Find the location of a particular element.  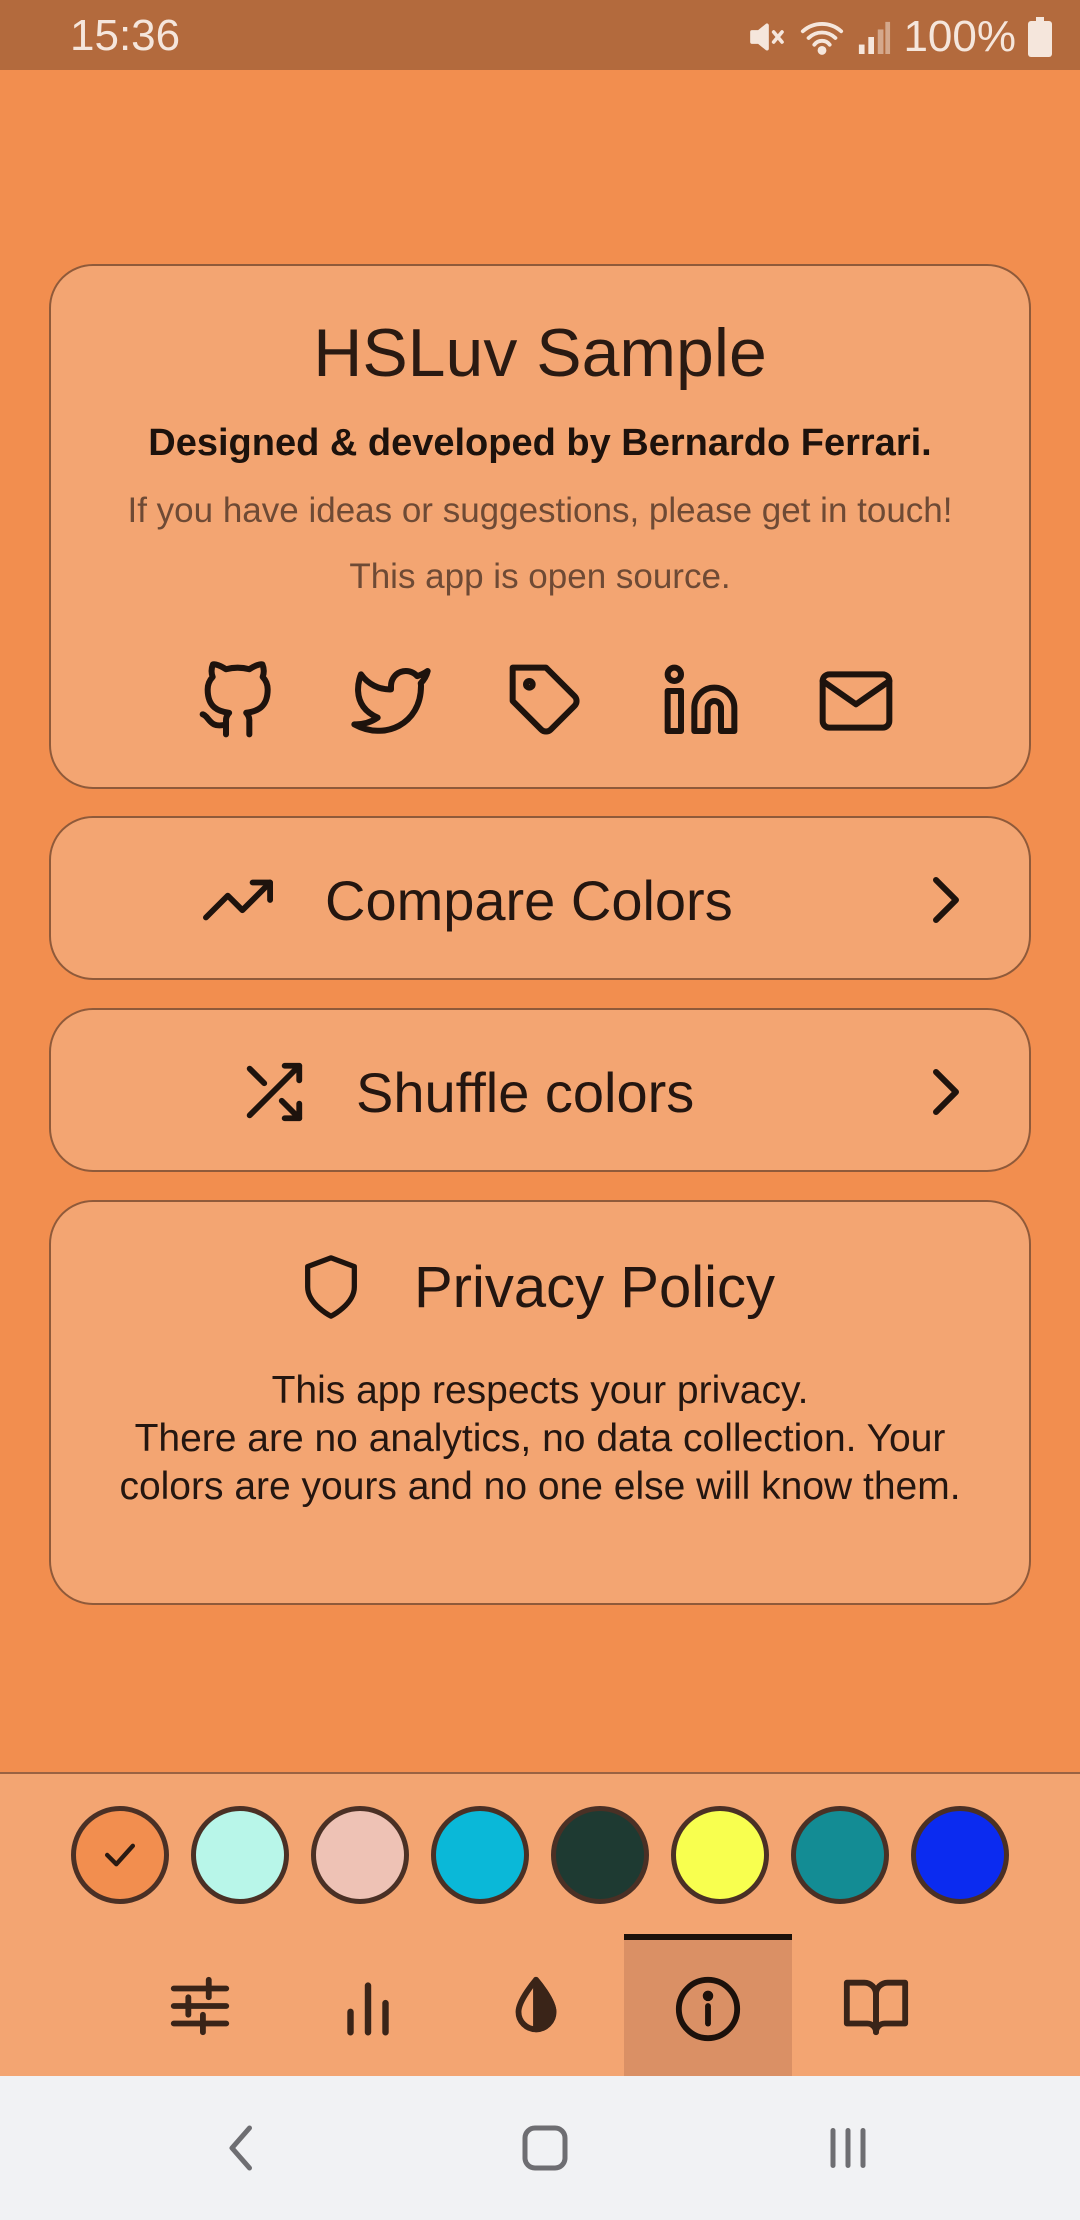

battery-level: 100% is located at coordinates (959, 36).